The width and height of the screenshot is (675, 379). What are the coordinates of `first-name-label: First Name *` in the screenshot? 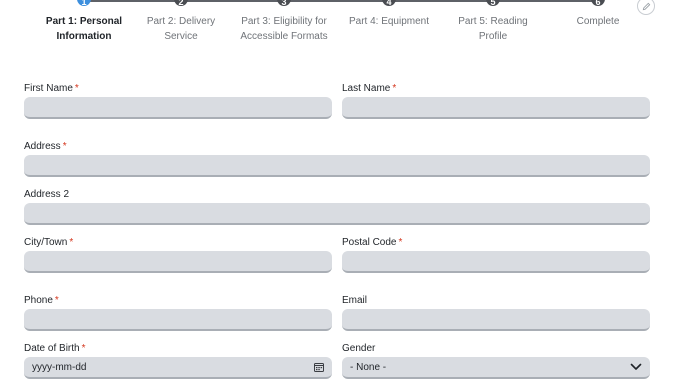 It's located at (51, 88).